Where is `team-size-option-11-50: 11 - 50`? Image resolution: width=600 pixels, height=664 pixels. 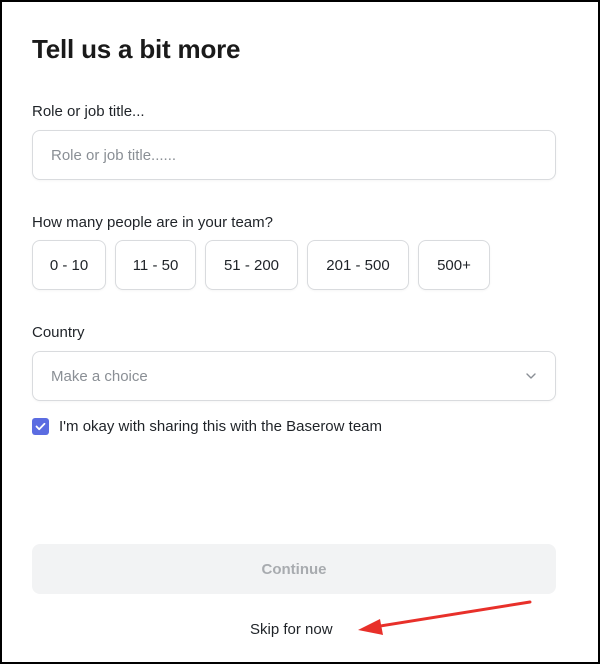 team-size-option-11-50: 11 - 50 is located at coordinates (155, 265).